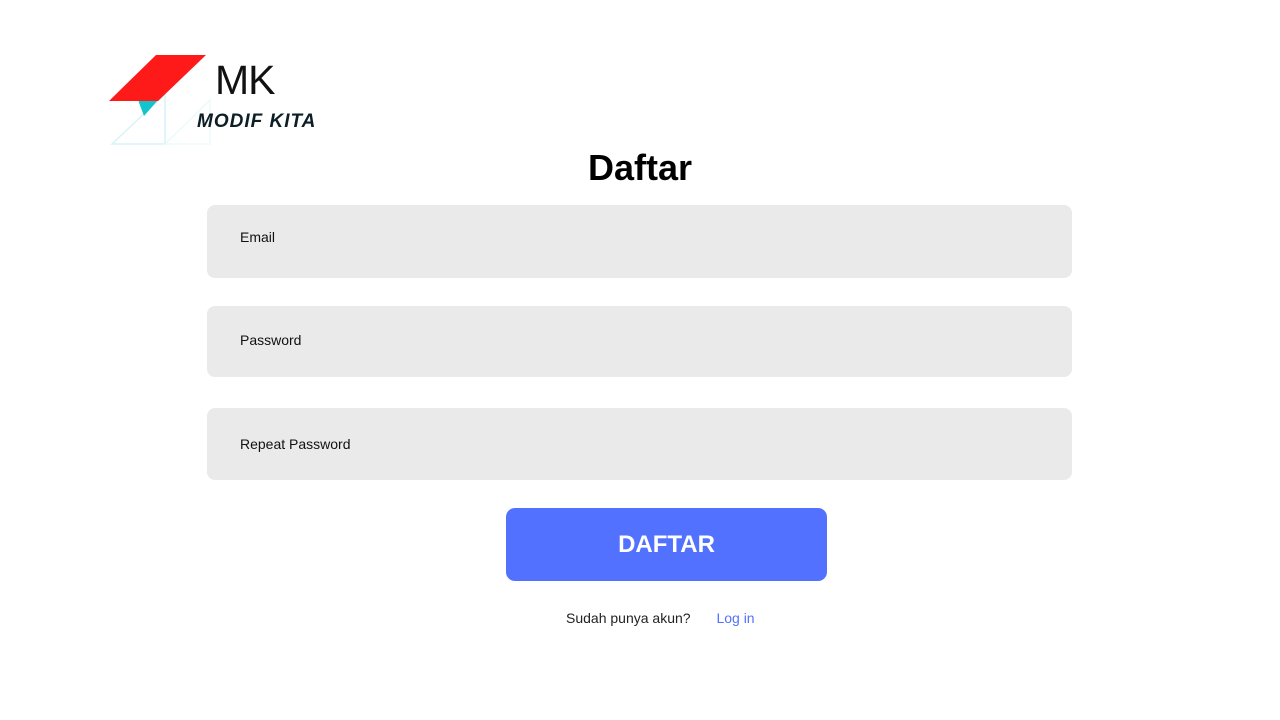 Image resolution: width=1280 pixels, height=720 pixels. I want to click on repeat-password-input, so click(639, 444).